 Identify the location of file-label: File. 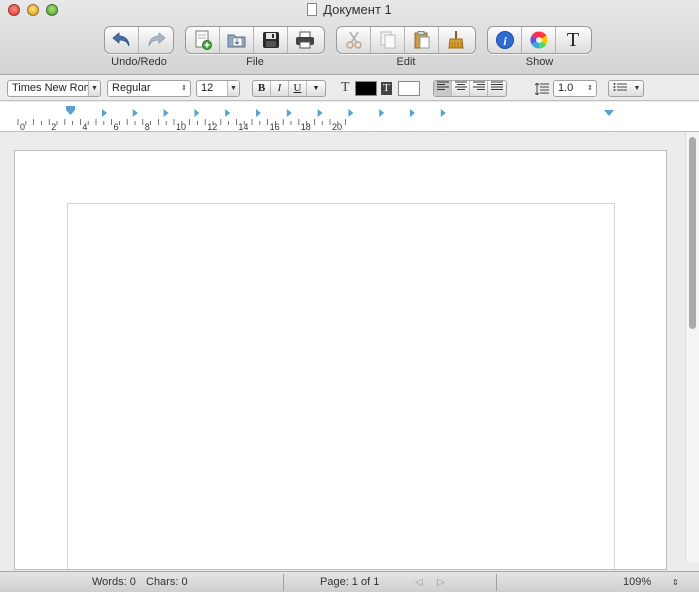
(255, 62).